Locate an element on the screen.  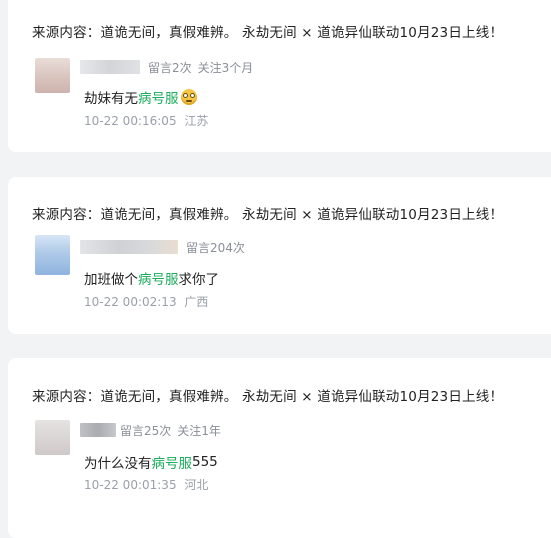
comment-text: 劫妹有无 病号服 is located at coordinates (140, 97).